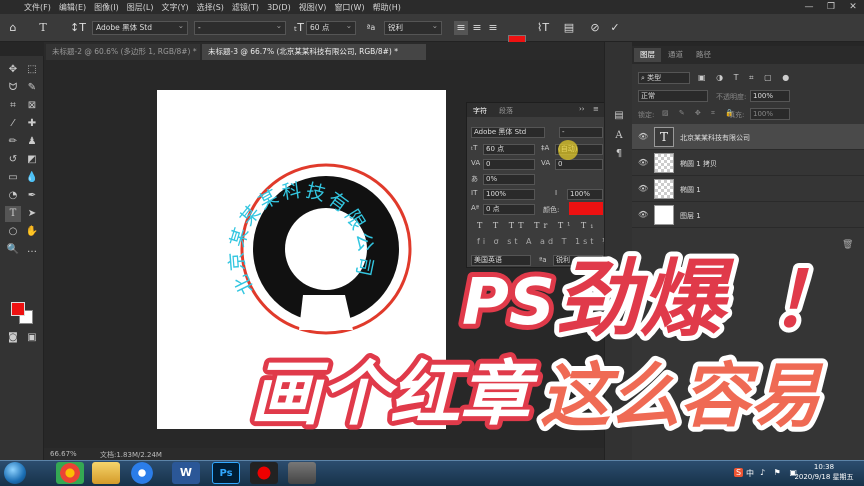  I want to click on hand-tool-icon: ✋, so click(32, 232).